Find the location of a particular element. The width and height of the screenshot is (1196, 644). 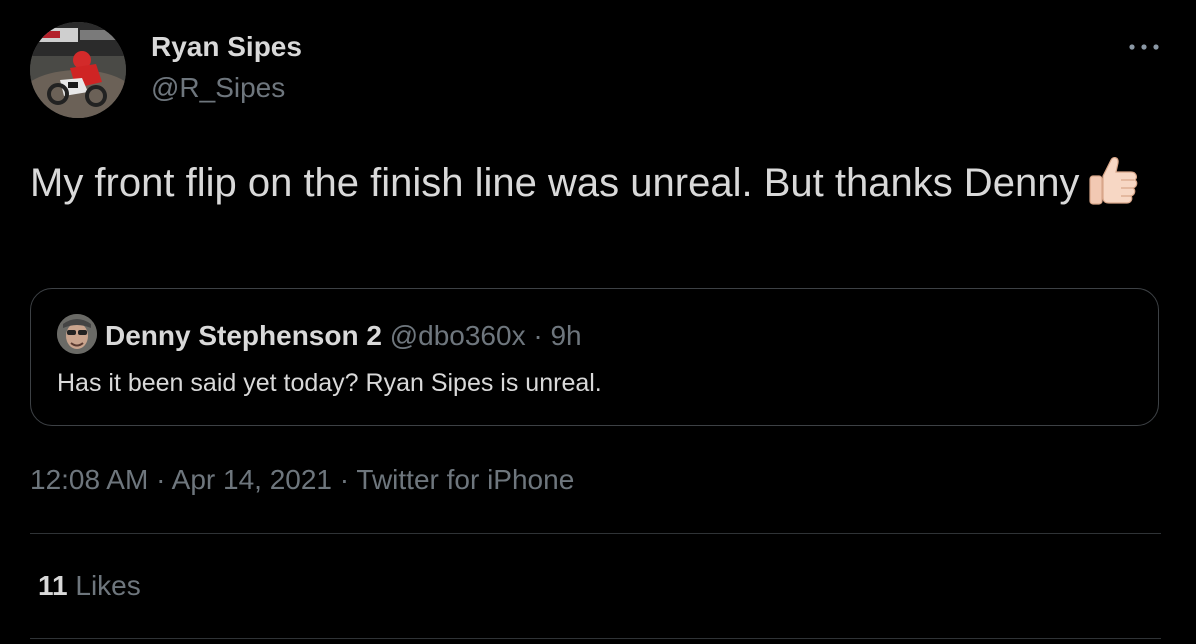

likes-label: Likes is located at coordinates (108, 585).